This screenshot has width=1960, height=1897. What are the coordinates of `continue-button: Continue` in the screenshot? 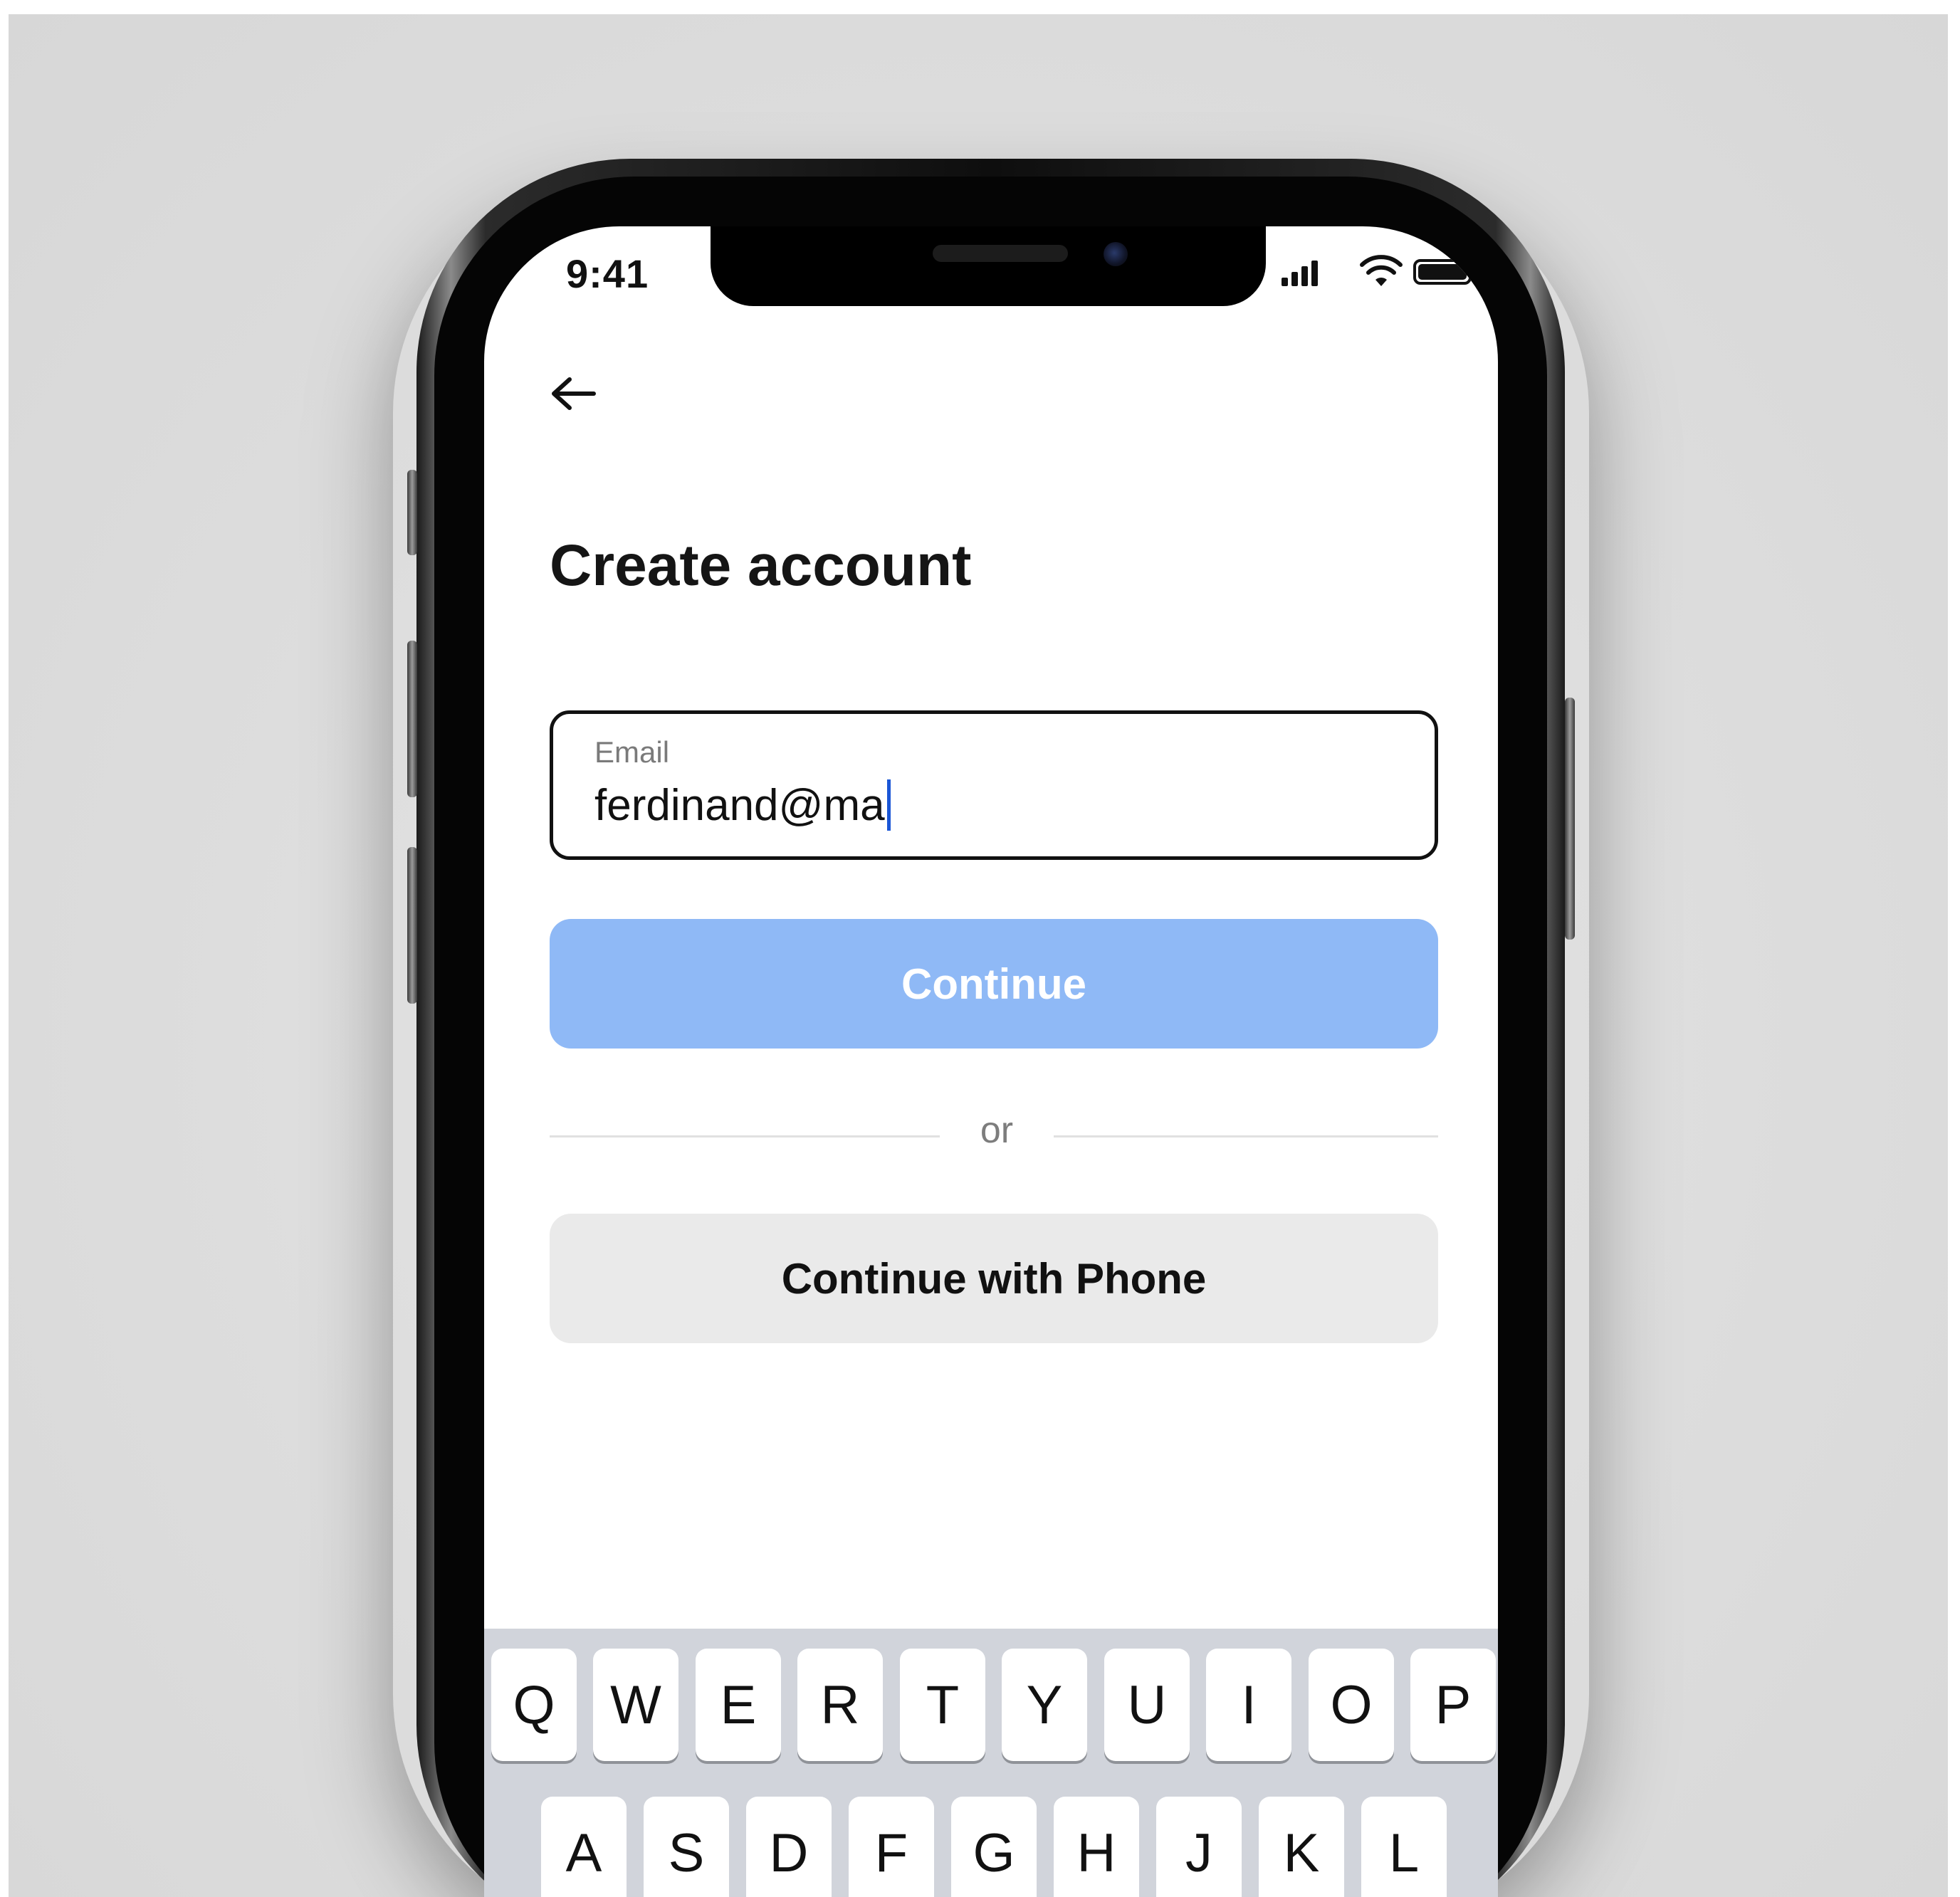 It's located at (994, 984).